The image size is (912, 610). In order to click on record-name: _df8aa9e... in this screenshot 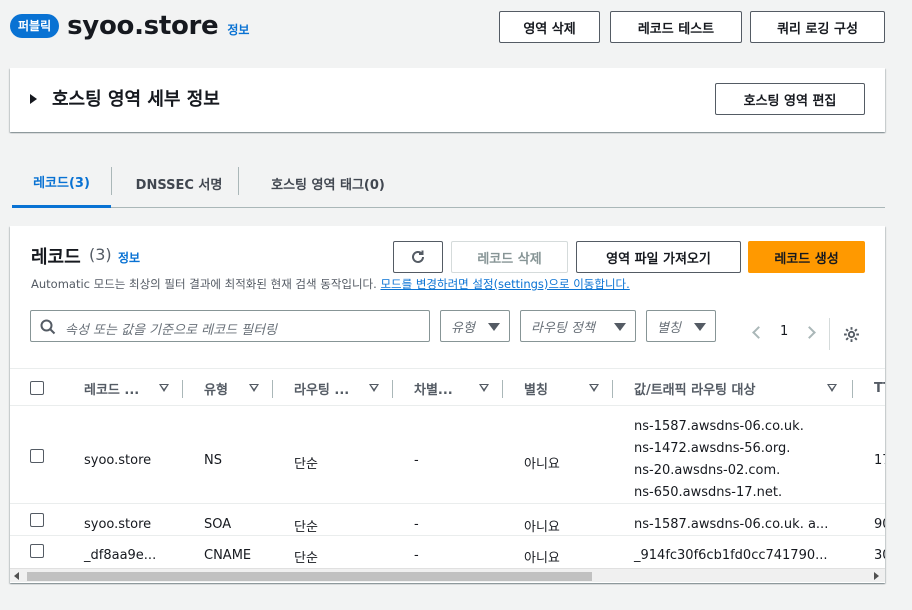, I will do `click(120, 555)`.